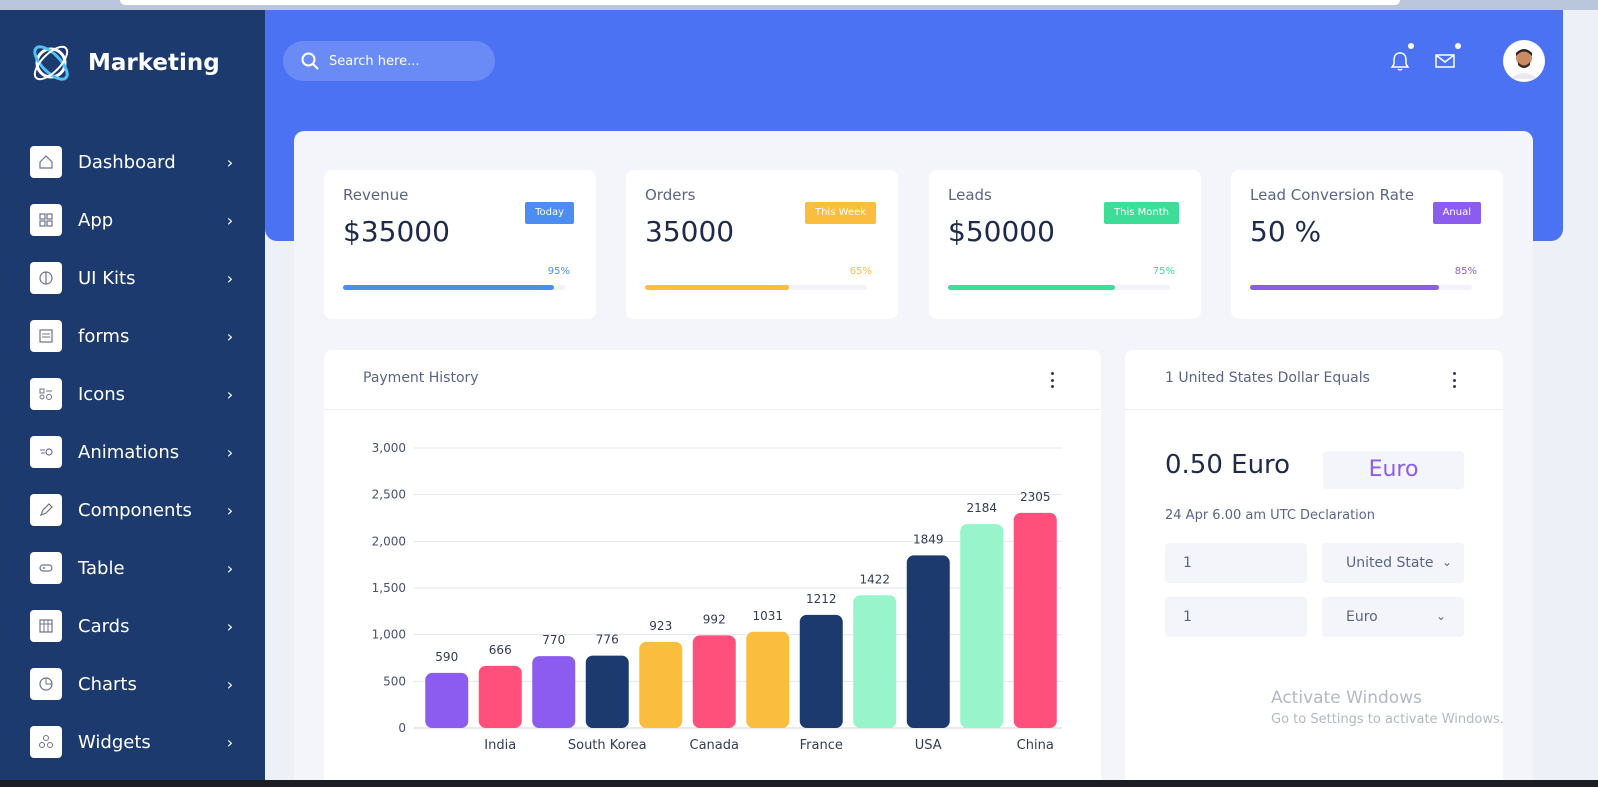 Image resolution: width=1598 pixels, height=787 pixels. Describe the element at coordinates (135, 568) in the screenshot. I see `sidebar-item-table: Table ›` at that location.